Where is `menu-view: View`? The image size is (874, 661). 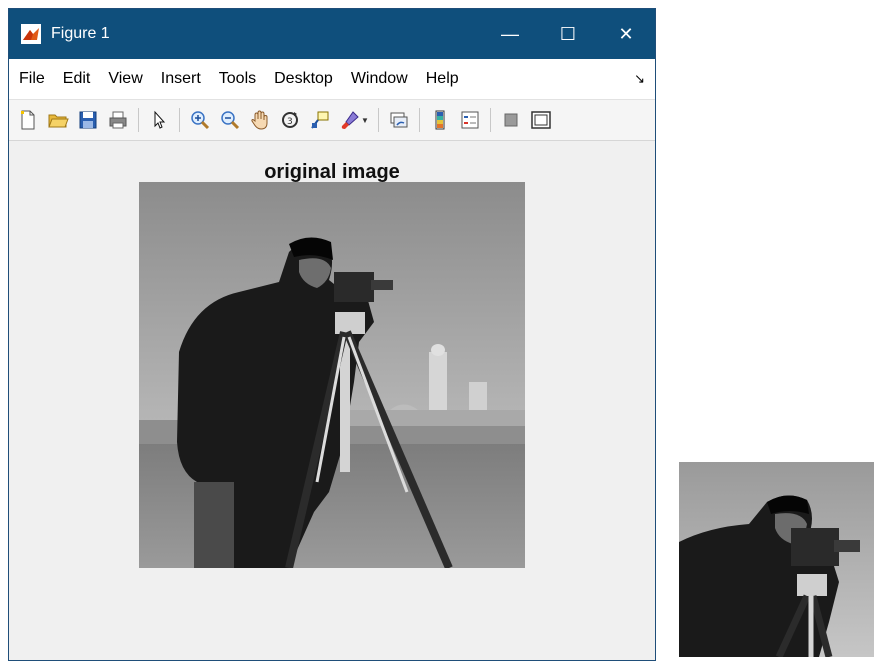 menu-view: View is located at coordinates (125, 79).